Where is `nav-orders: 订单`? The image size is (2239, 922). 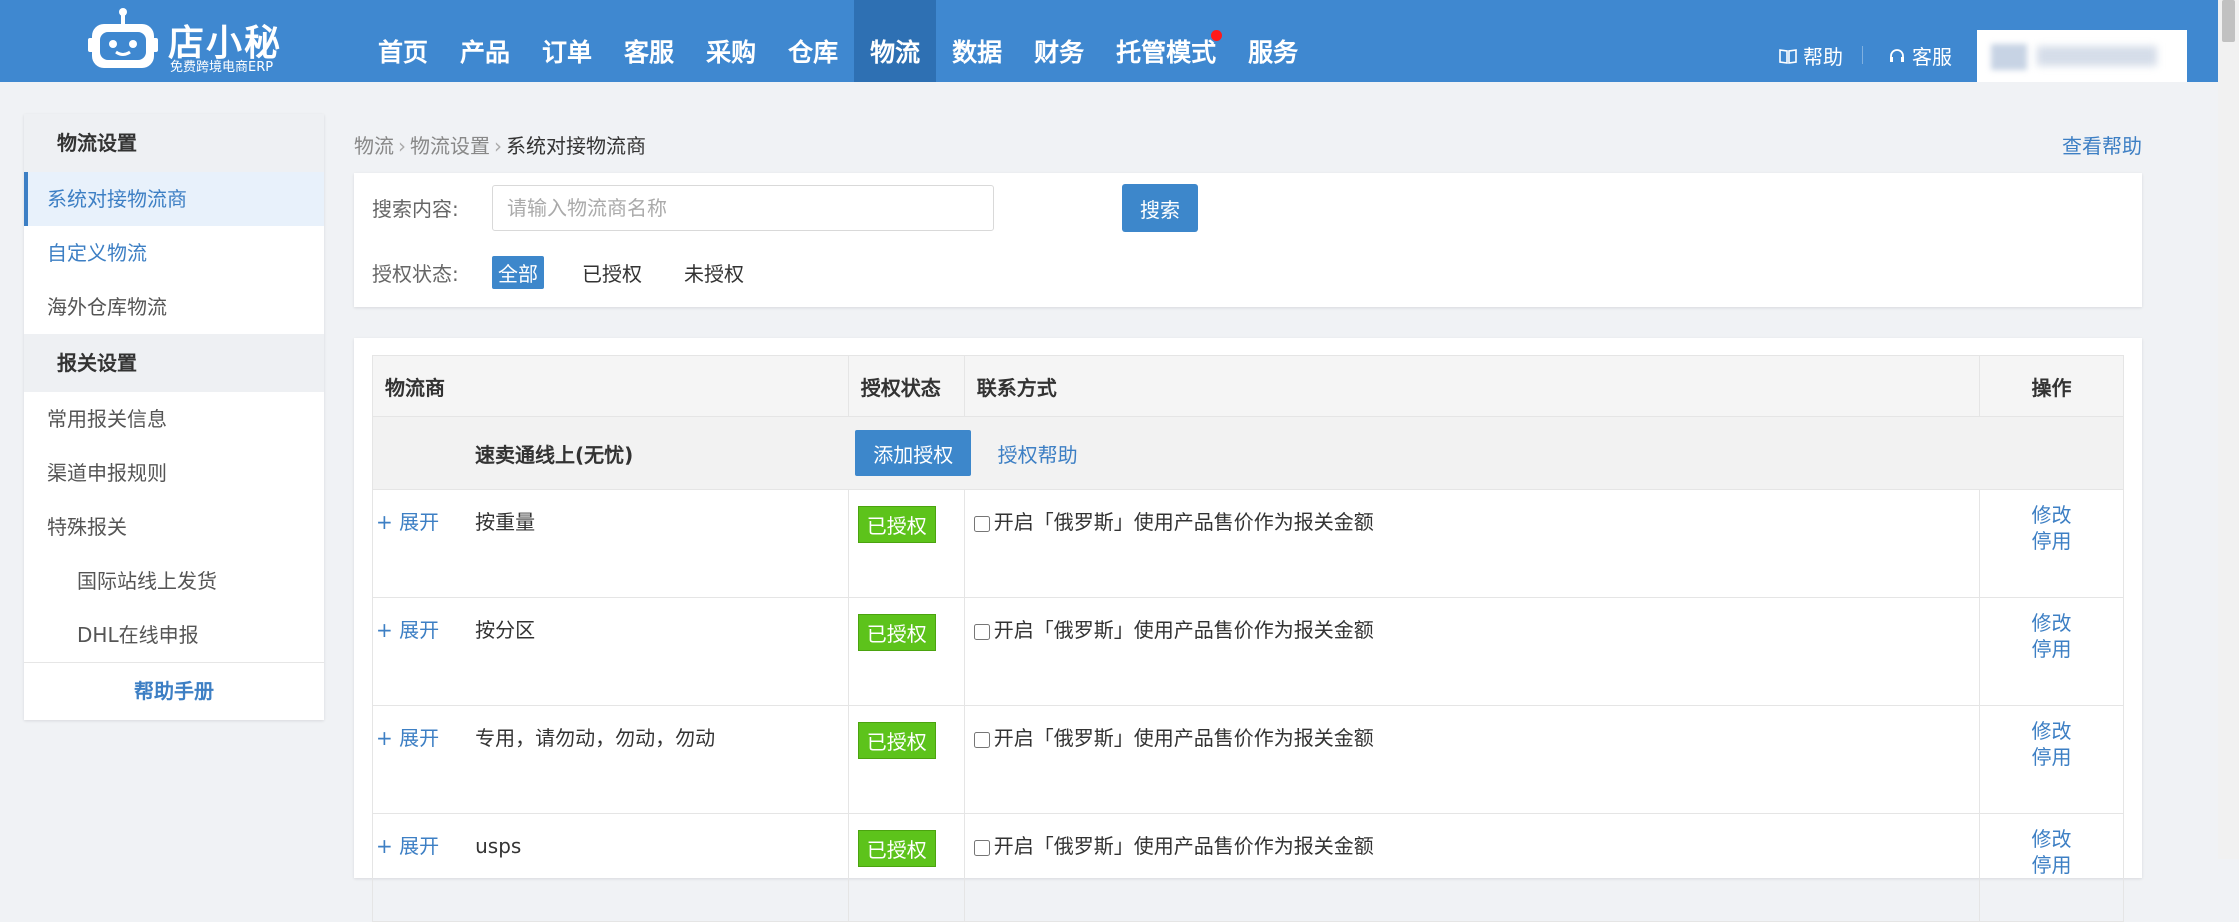
nav-orders: 订单 is located at coordinates (567, 41).